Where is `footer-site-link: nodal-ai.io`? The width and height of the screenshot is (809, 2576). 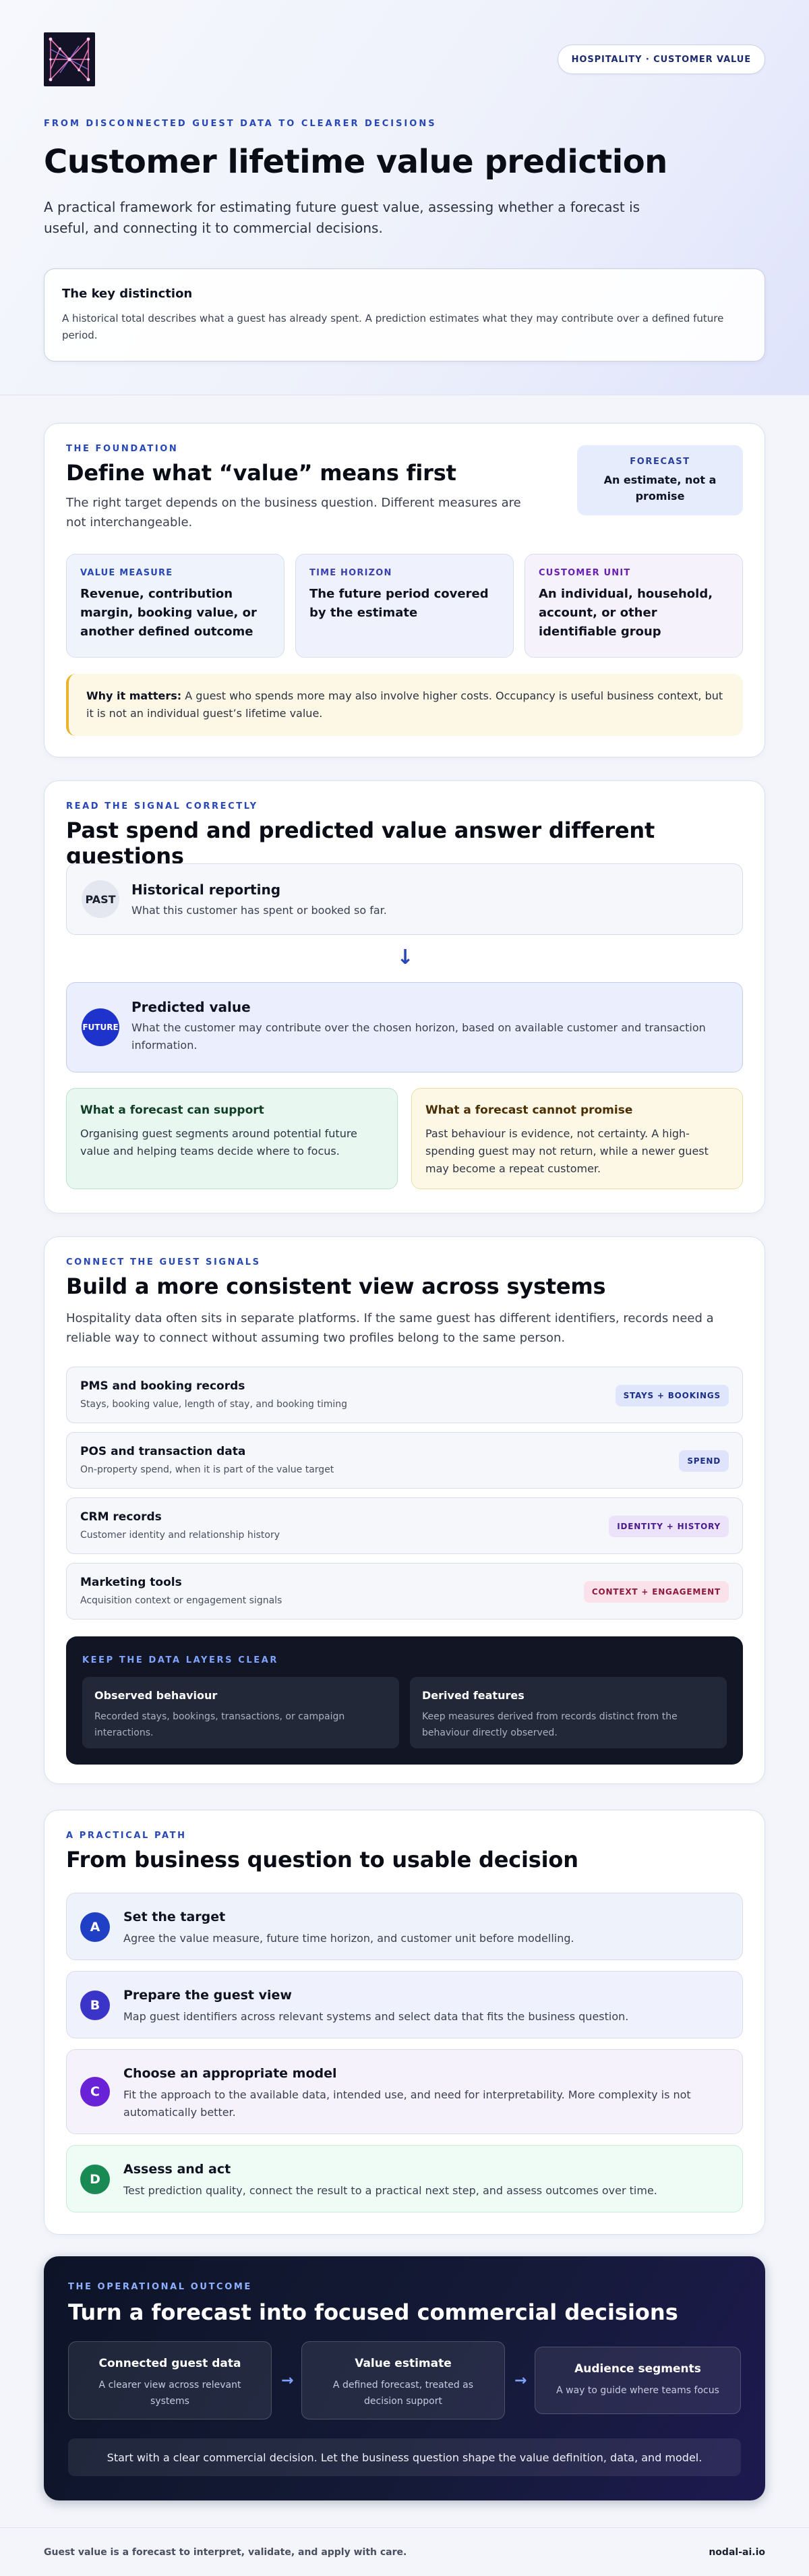
footer-site-link: nodal-ai.io is located at coordinates (737, 2552).